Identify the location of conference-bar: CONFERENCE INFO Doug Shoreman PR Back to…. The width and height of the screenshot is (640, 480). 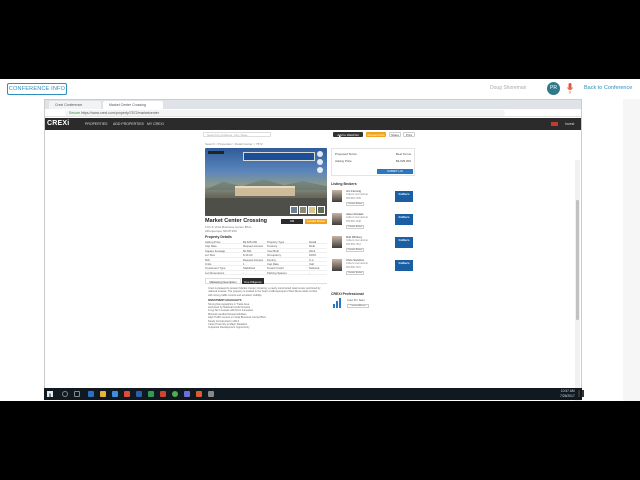
(320, 89).